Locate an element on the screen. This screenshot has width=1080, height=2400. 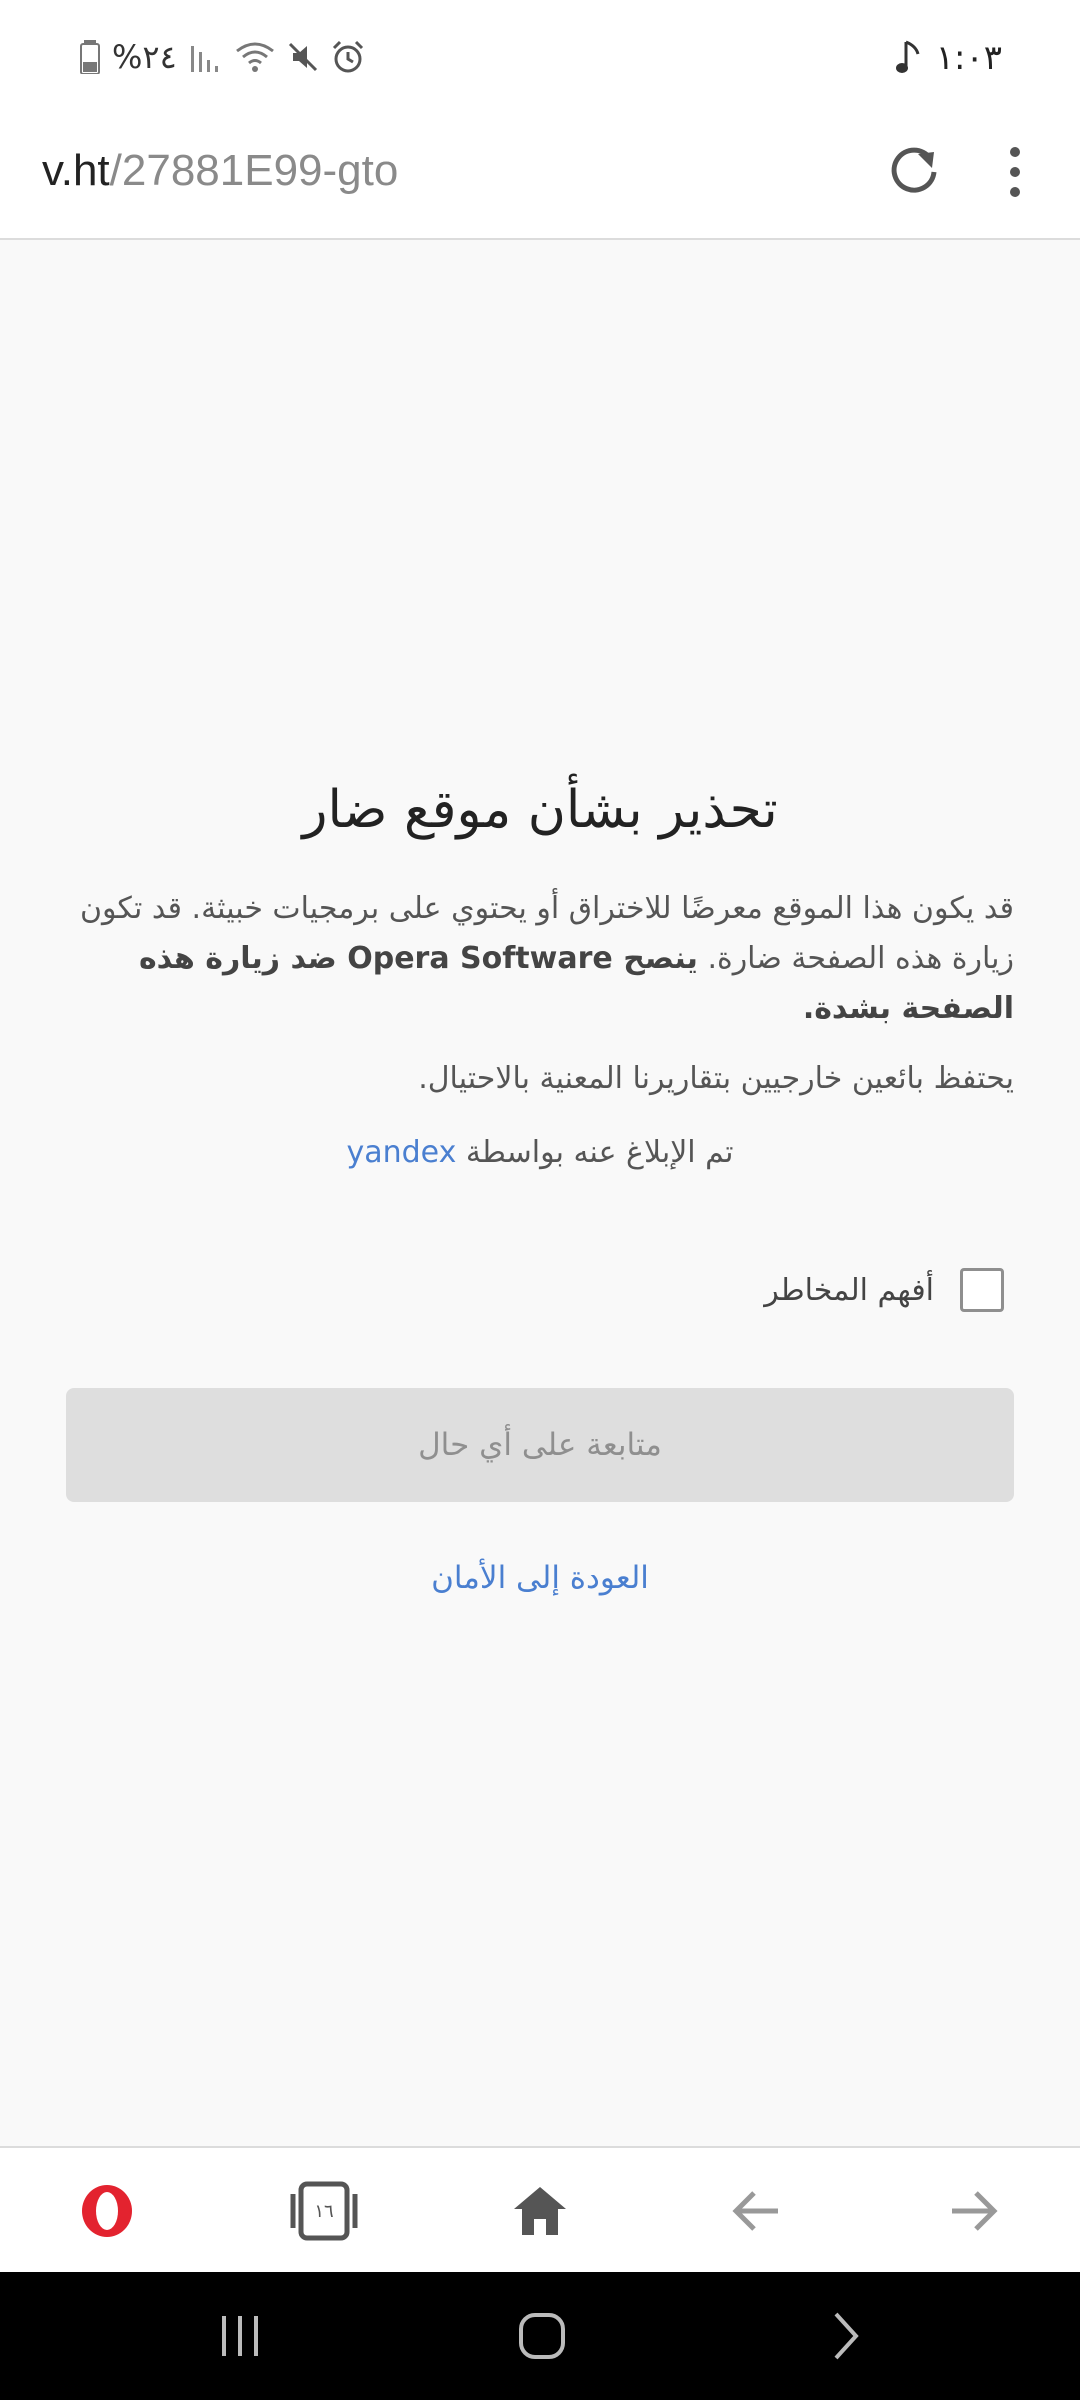
reported-by-line: تم الإبلاغ عنه بواسطة yandex is located at coordinates (540, 1153).